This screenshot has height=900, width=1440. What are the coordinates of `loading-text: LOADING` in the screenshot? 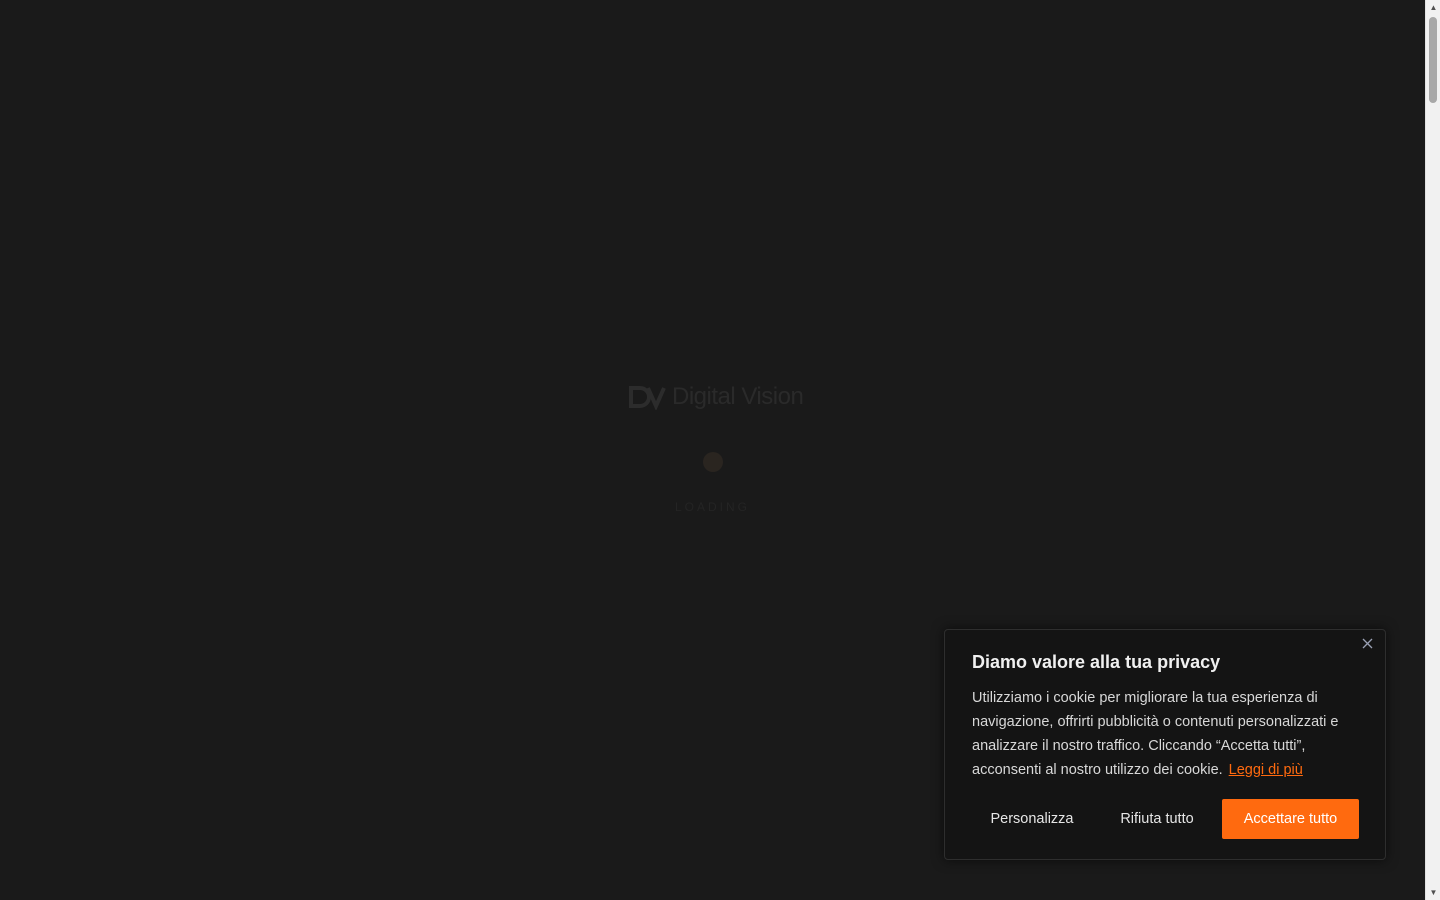 It's located at (712, 507).